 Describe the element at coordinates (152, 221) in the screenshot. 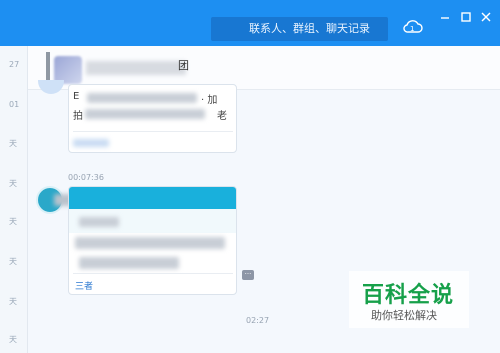

I see `card-subheader` at that location.